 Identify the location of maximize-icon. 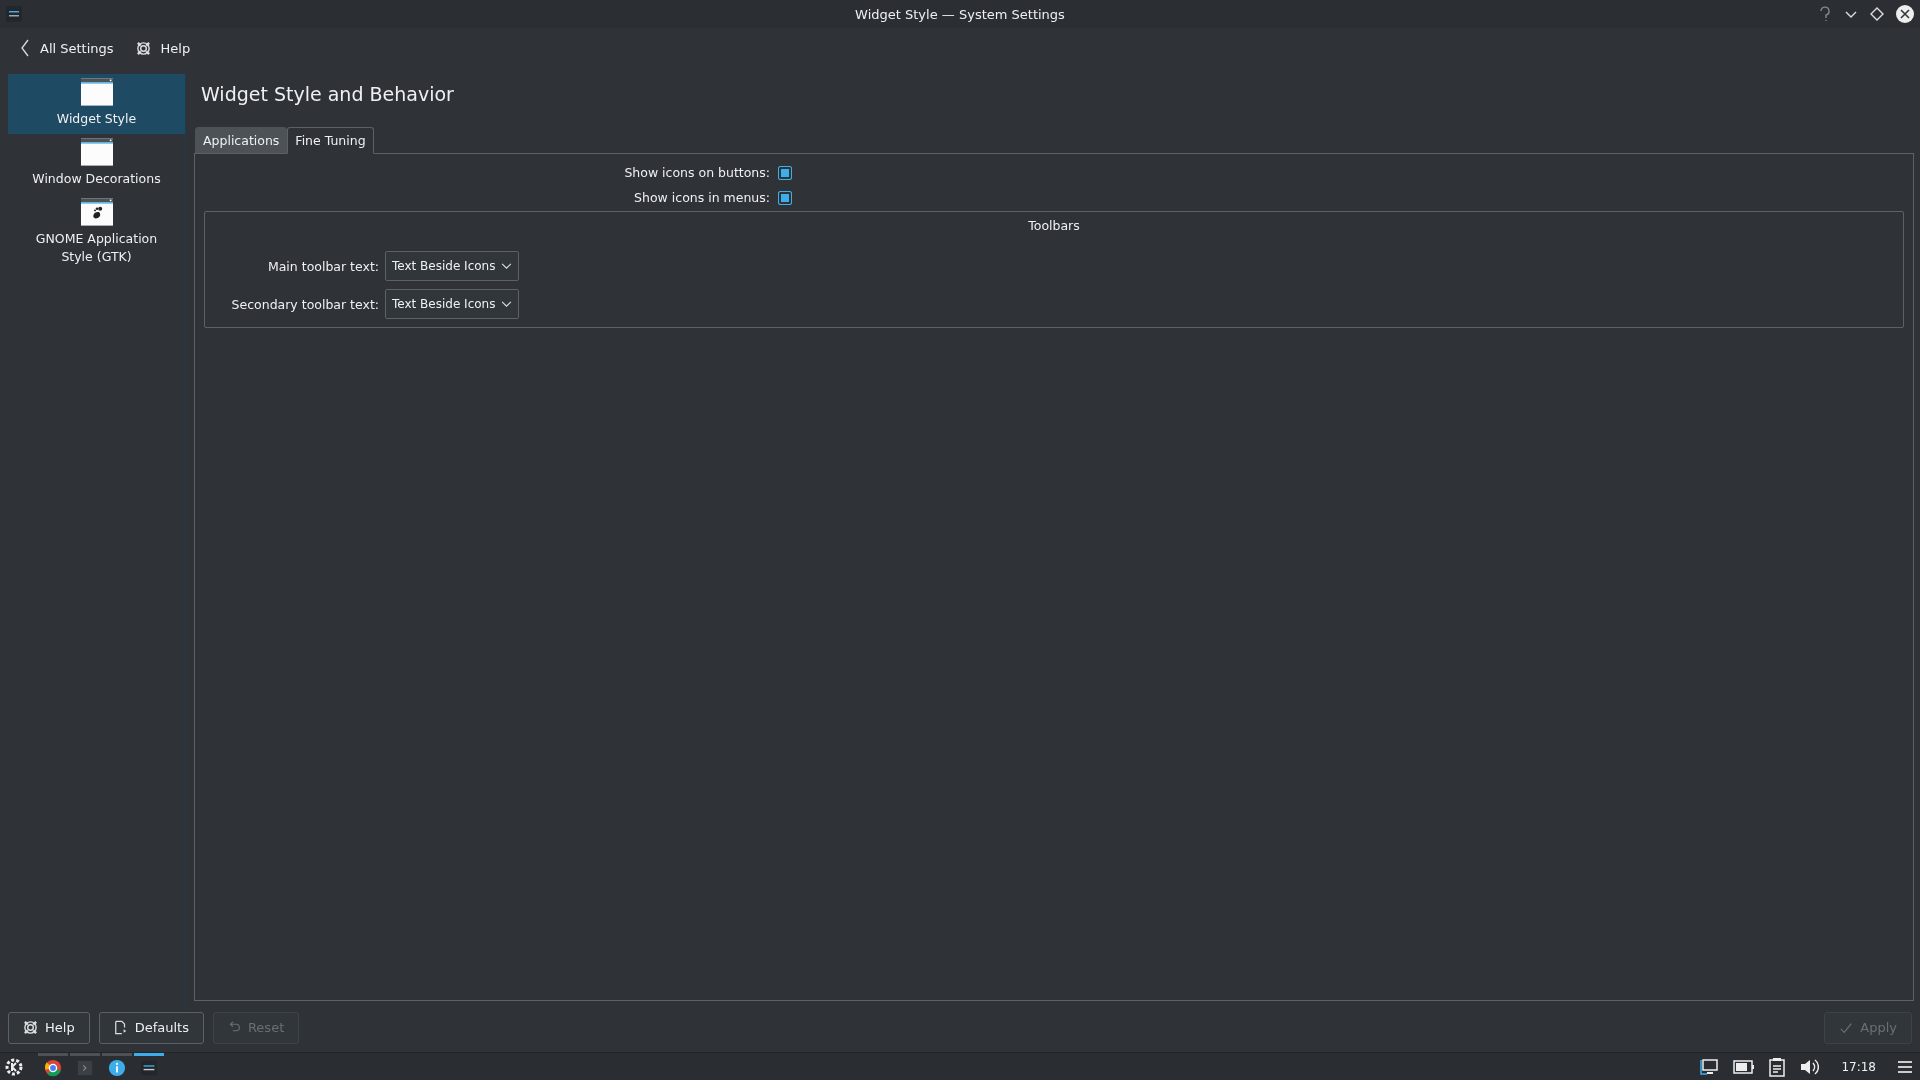
(1877, 14).